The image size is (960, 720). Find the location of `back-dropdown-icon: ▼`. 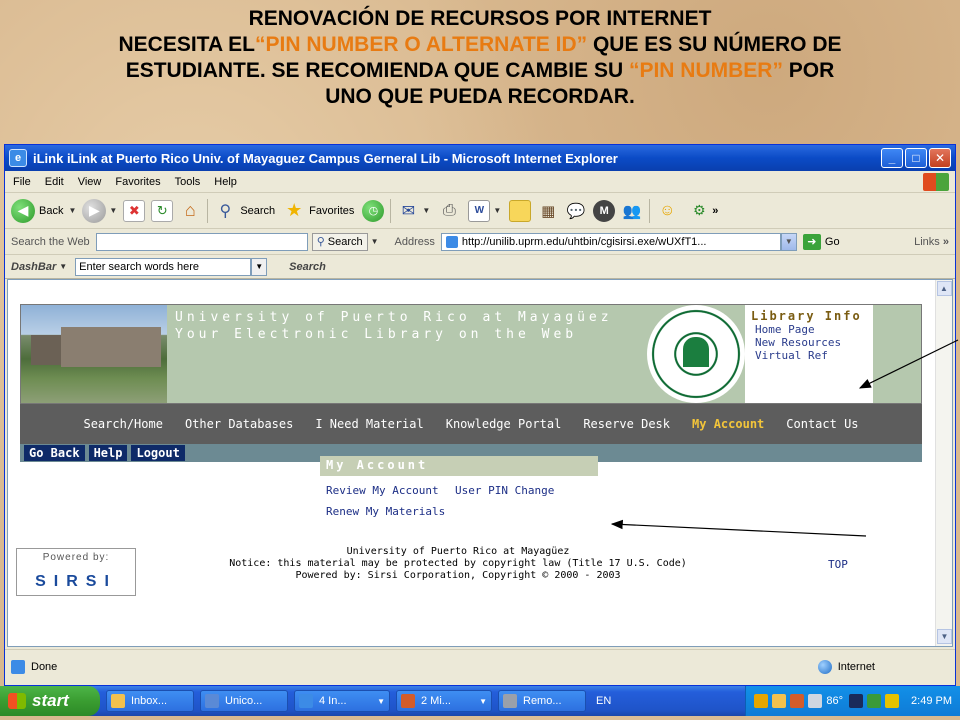

back-dropdown-icon: ▼ is located at coordinates (72, 210).